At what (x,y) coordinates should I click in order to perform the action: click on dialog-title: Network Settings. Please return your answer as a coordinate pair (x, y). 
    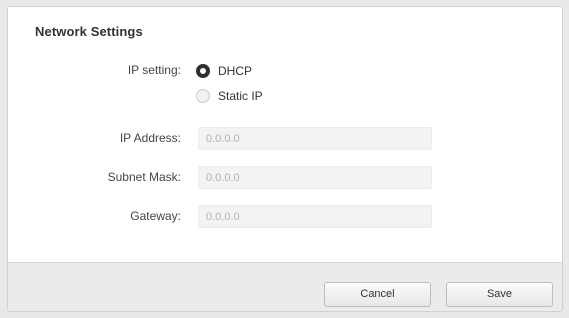
    Looking at the image, I should click on (89, 31).